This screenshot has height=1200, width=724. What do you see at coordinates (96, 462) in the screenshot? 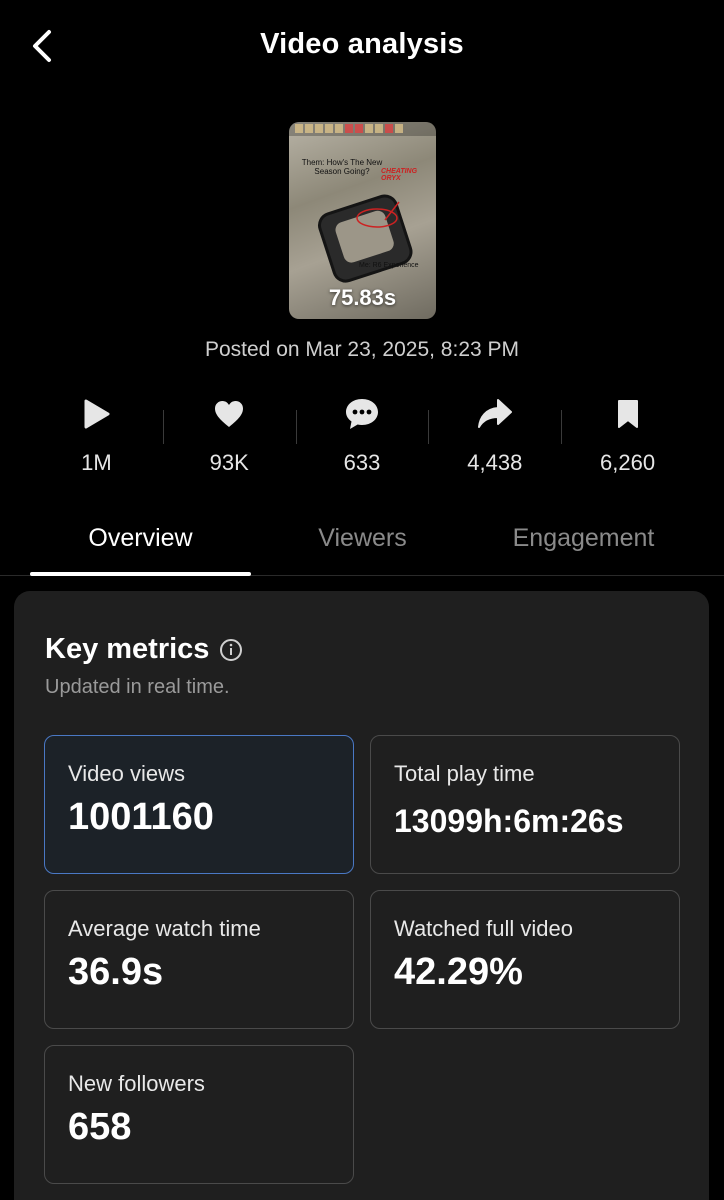
I see `stat-value: 1M` at bounding box center [96, 462].